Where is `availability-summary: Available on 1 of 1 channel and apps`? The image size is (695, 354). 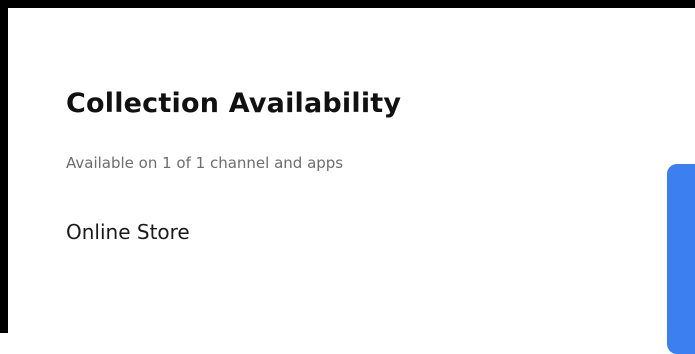 availability-summary: Available on 1 of 1 channel and apps is located at coordinates (205, 163).